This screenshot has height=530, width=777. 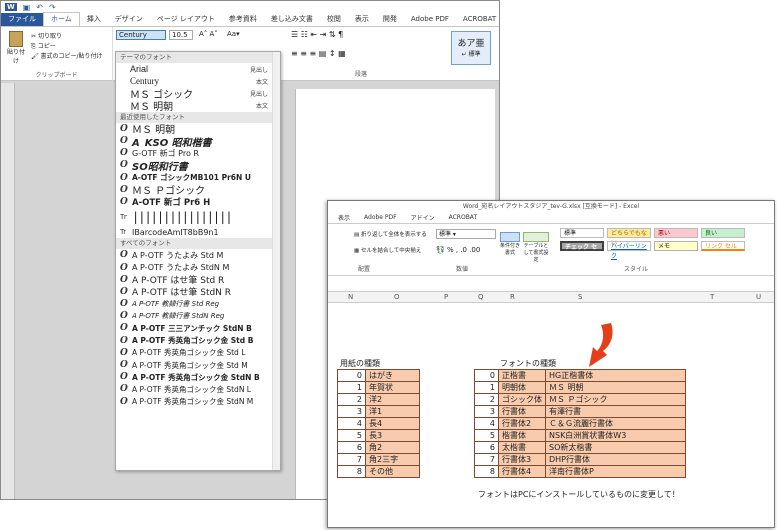 What do you see at coordinates (198, 217) in the screenshot?
I see `font-option: Tr ||||||||||||||||` at bounding box center [198, 217].